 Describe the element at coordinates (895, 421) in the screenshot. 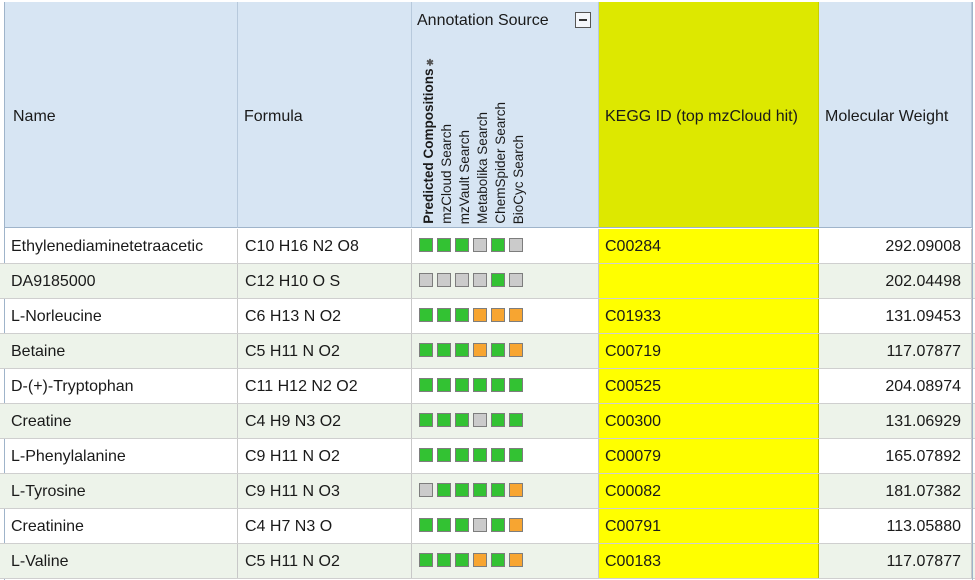

I see `cell-molecular-weight: 131.06929` at that location.